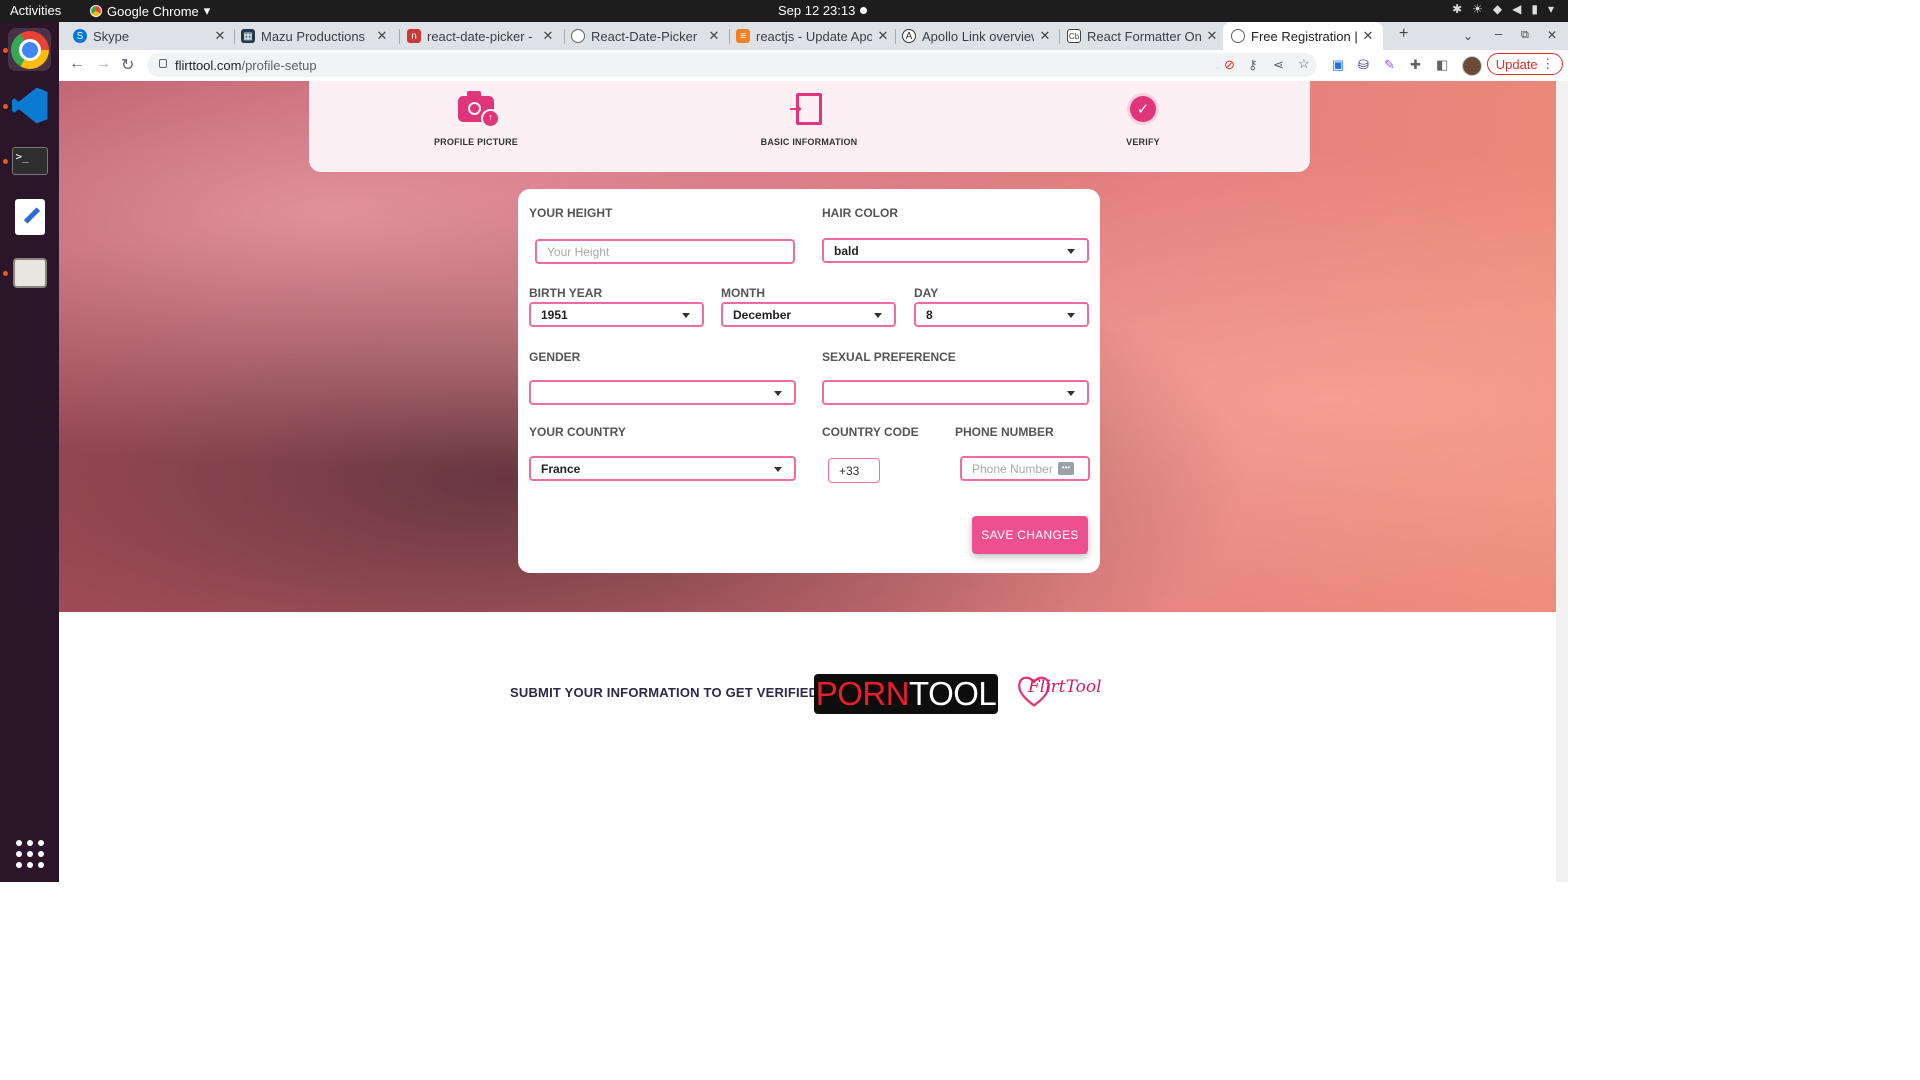  Describe the element at coordinates (665, 251) in the screenshot. I see `height-input: Your Height` at that location.